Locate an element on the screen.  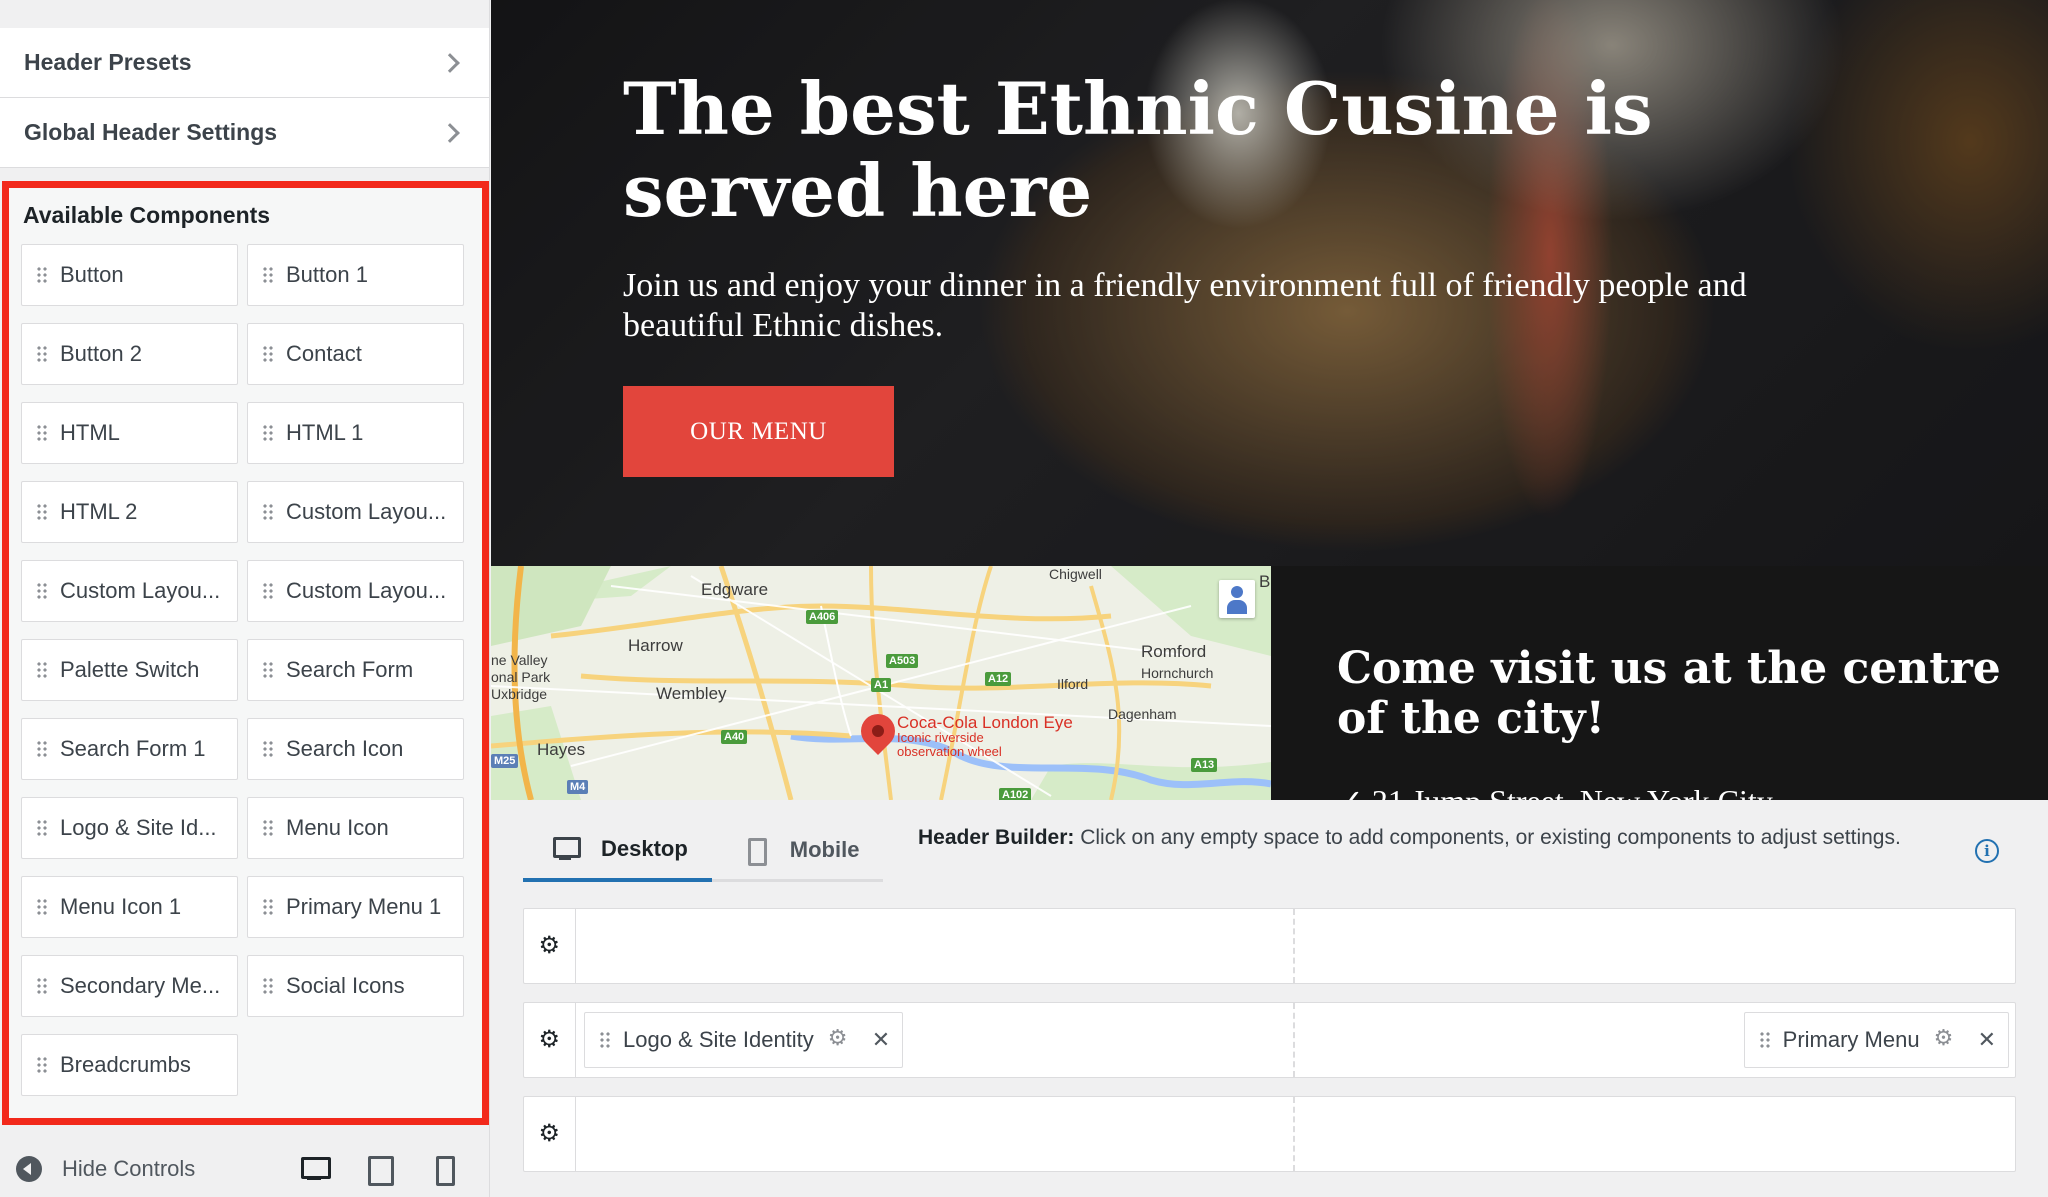
tablet-preview-icon is located at coordinates (379, 1170).